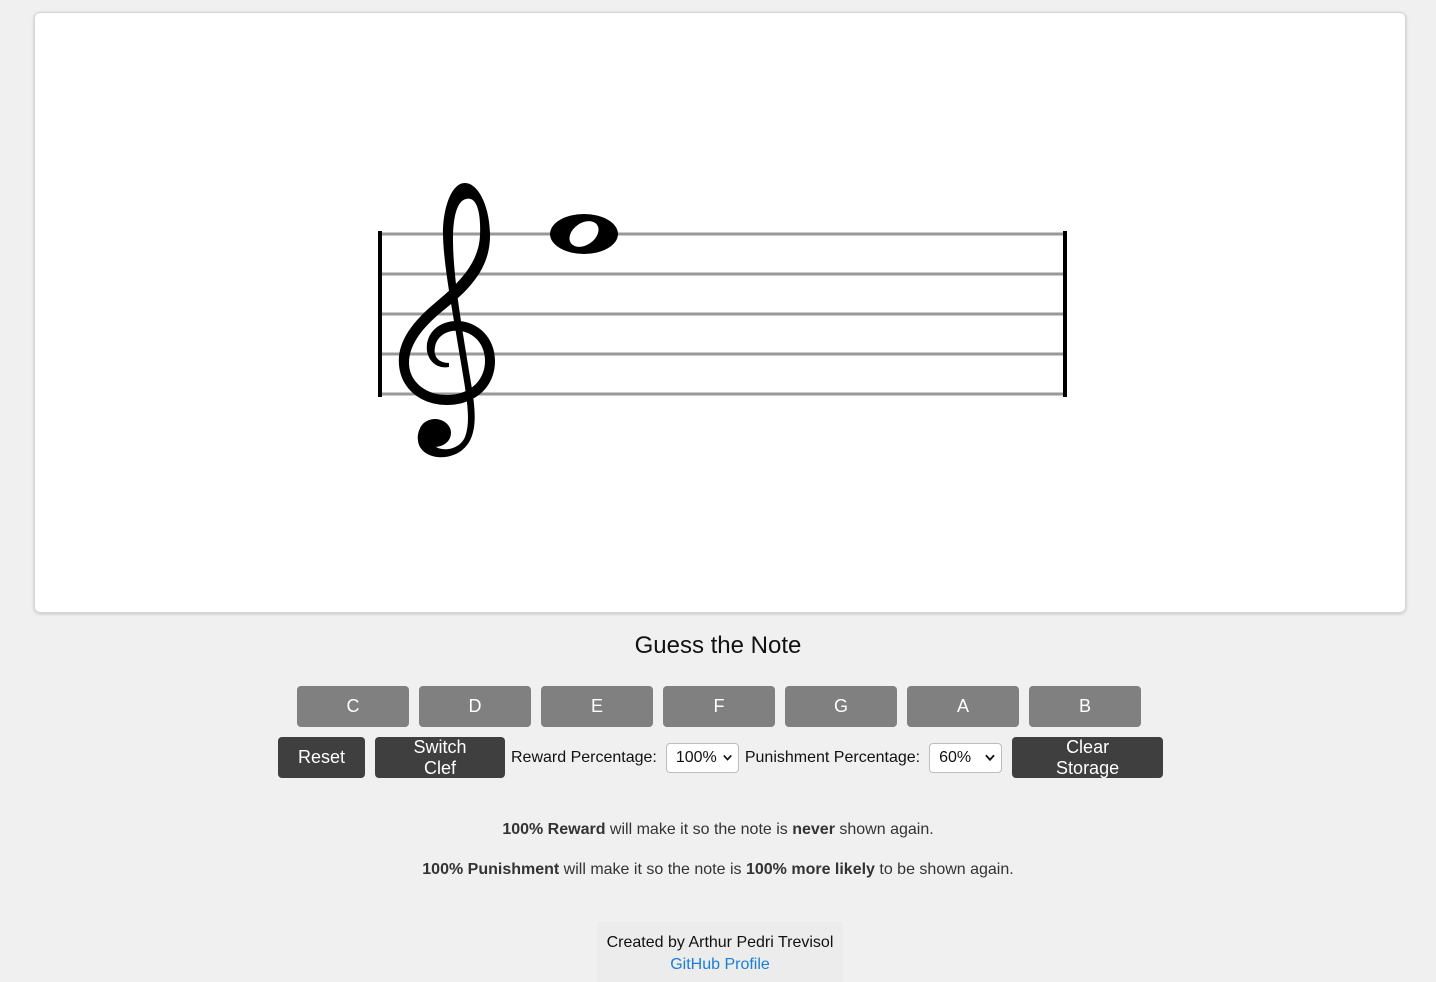 This screenshot has width=1436, height=982. I want to click on note-buttons: C D E F G A B, so click(719, 706).